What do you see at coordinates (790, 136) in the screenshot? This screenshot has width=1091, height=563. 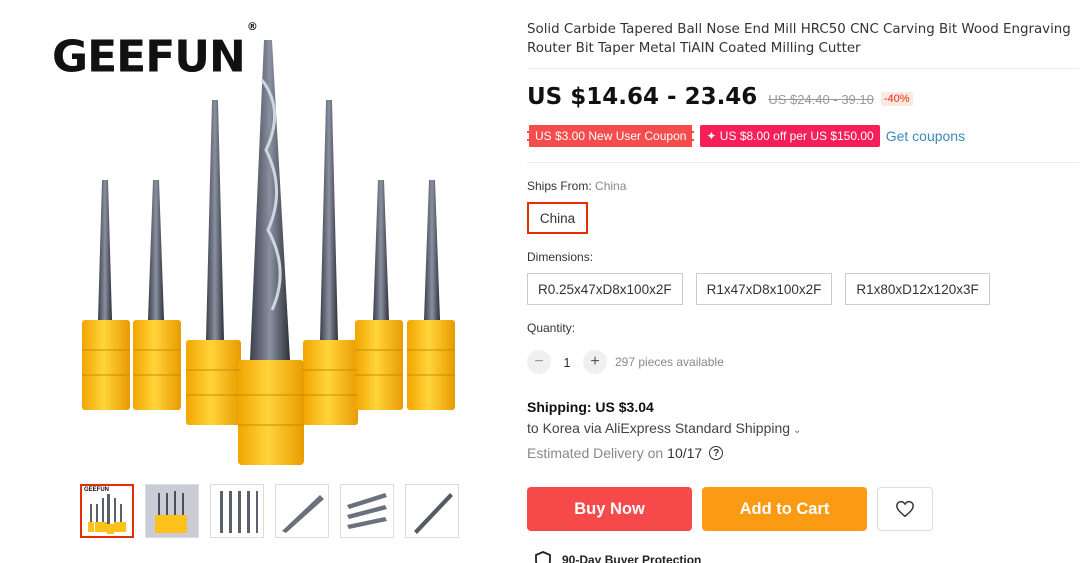 I see `store-coupon: ✦ US $8.00 off per US $150.00` at bounding box center [790, 136].